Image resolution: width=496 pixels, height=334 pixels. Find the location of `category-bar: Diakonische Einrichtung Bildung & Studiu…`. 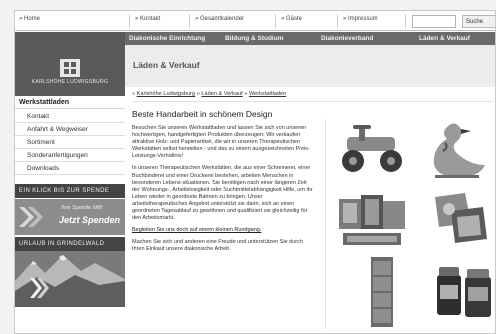

category-bar: Diakonische Einrichtung Bildung & Studiu… is located at coordinates (310, 38).